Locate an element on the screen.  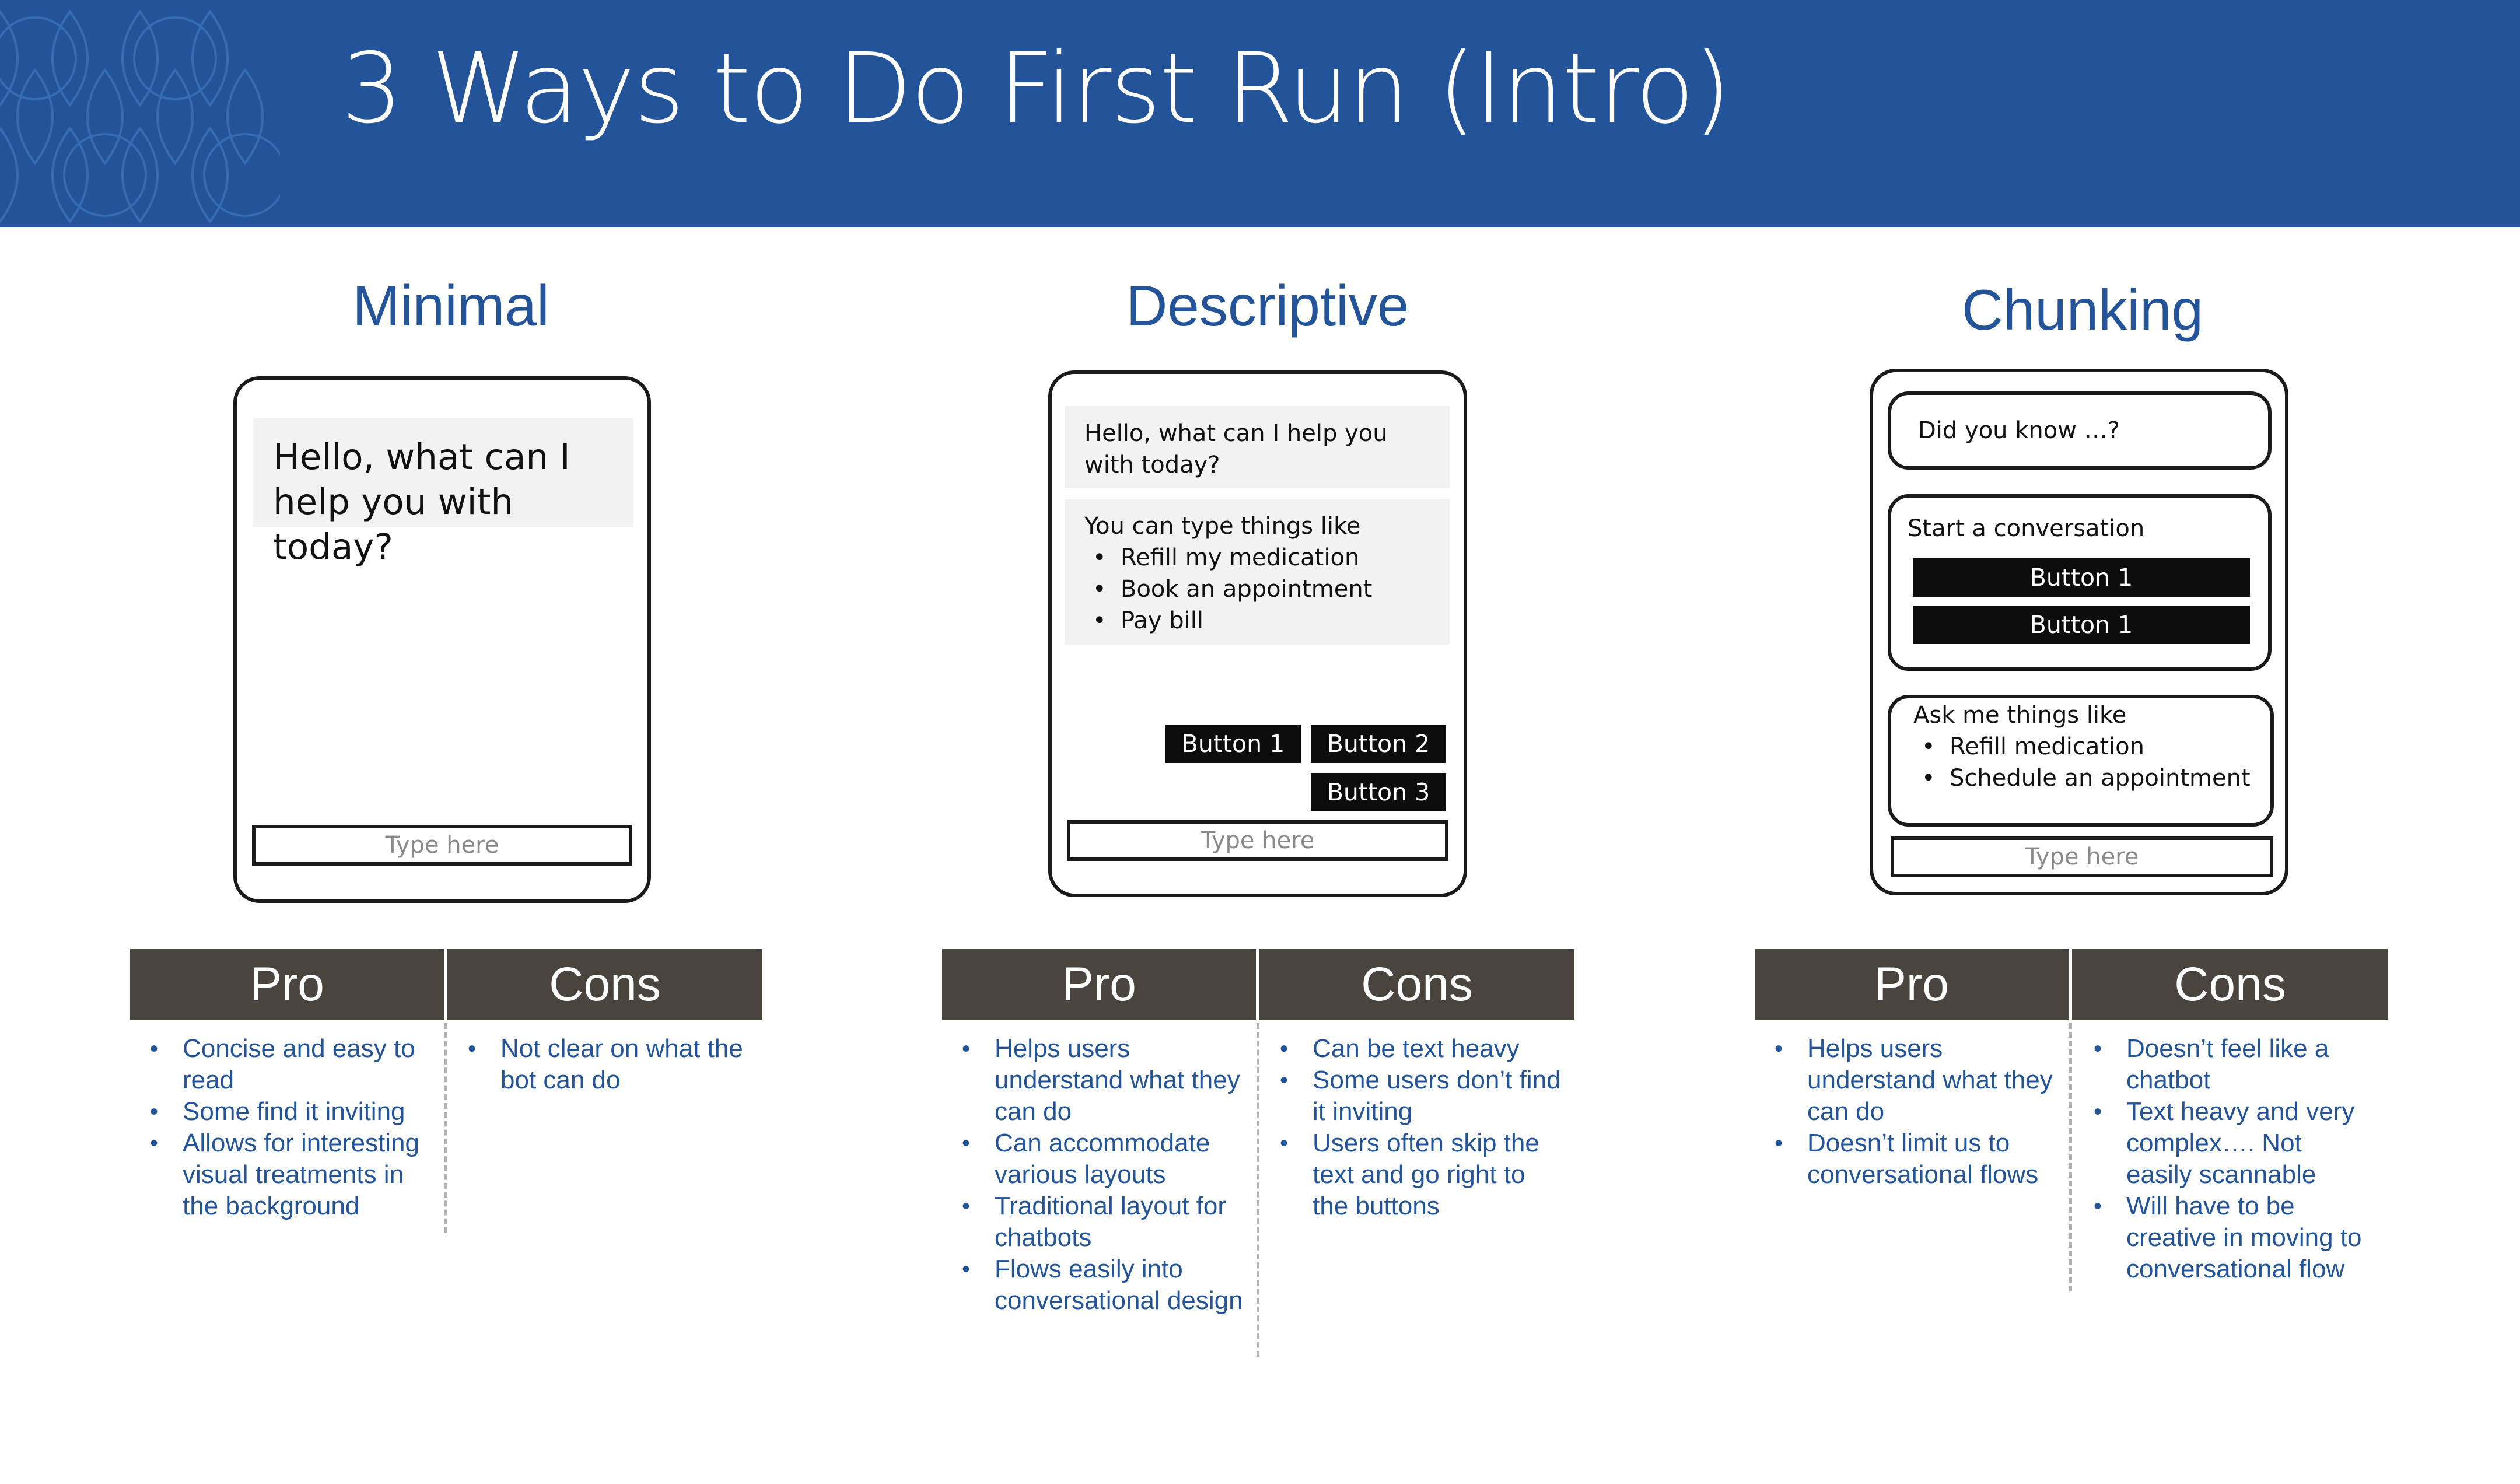
list-item: Flows easily into conversational design is located at coordinates (1105, 1286).